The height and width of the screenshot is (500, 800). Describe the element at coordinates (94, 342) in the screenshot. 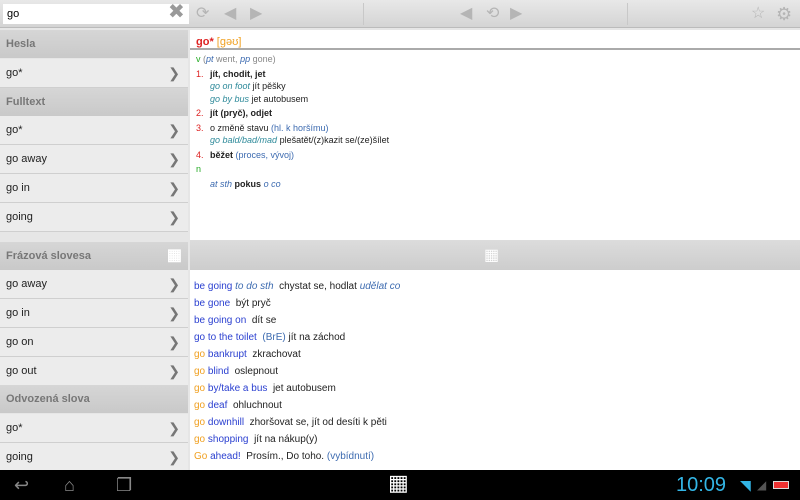

I see `list-item: go on ❯` at that location.